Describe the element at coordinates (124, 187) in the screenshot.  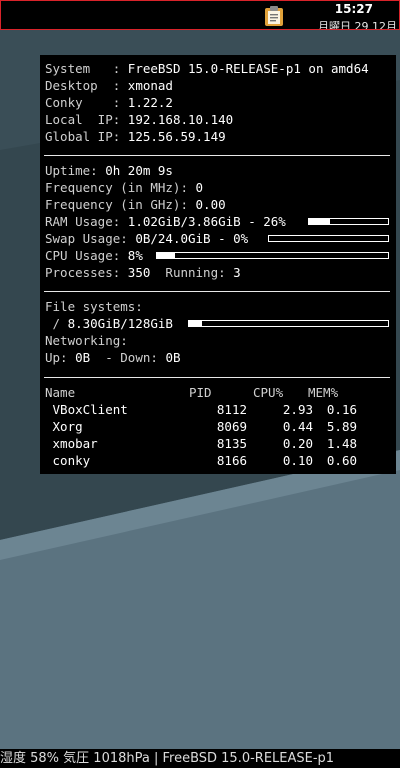
I see `freq-mhz-row: Frequency (in MHz): 0` at that location.